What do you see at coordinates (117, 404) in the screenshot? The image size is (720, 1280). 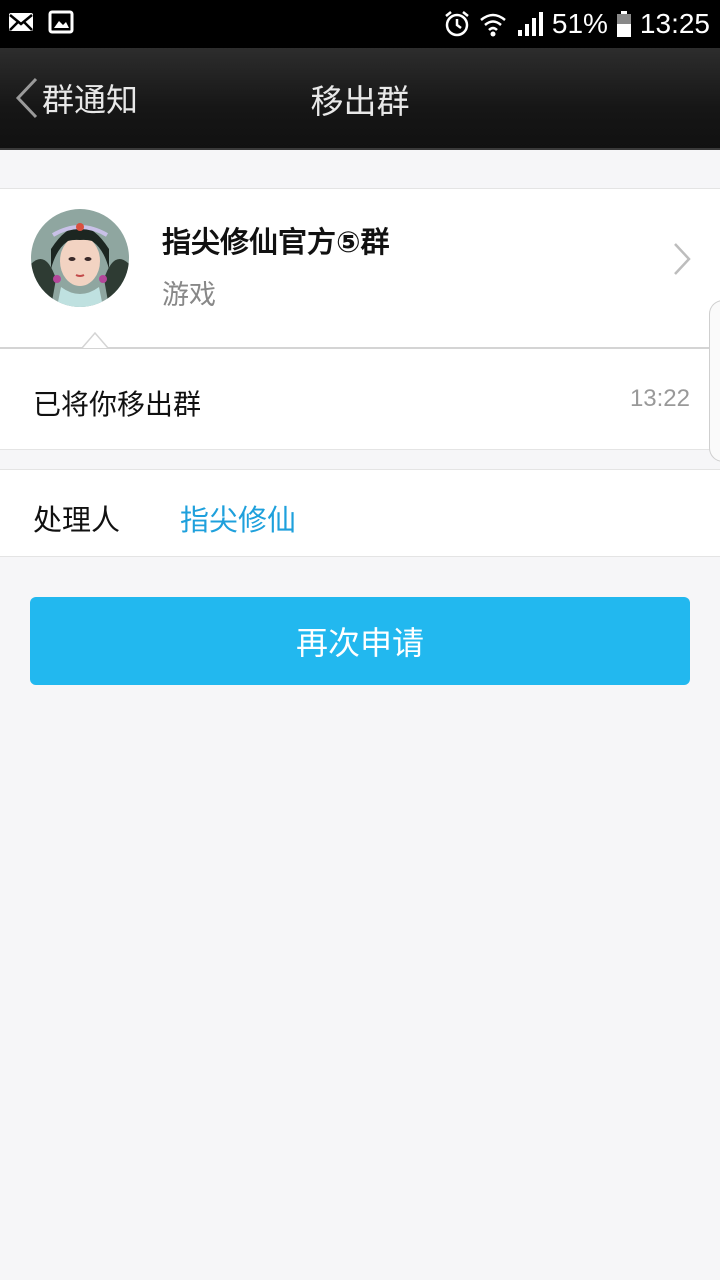 I see `notice-message: 已将你移出群` at bounding box center [117, 404].